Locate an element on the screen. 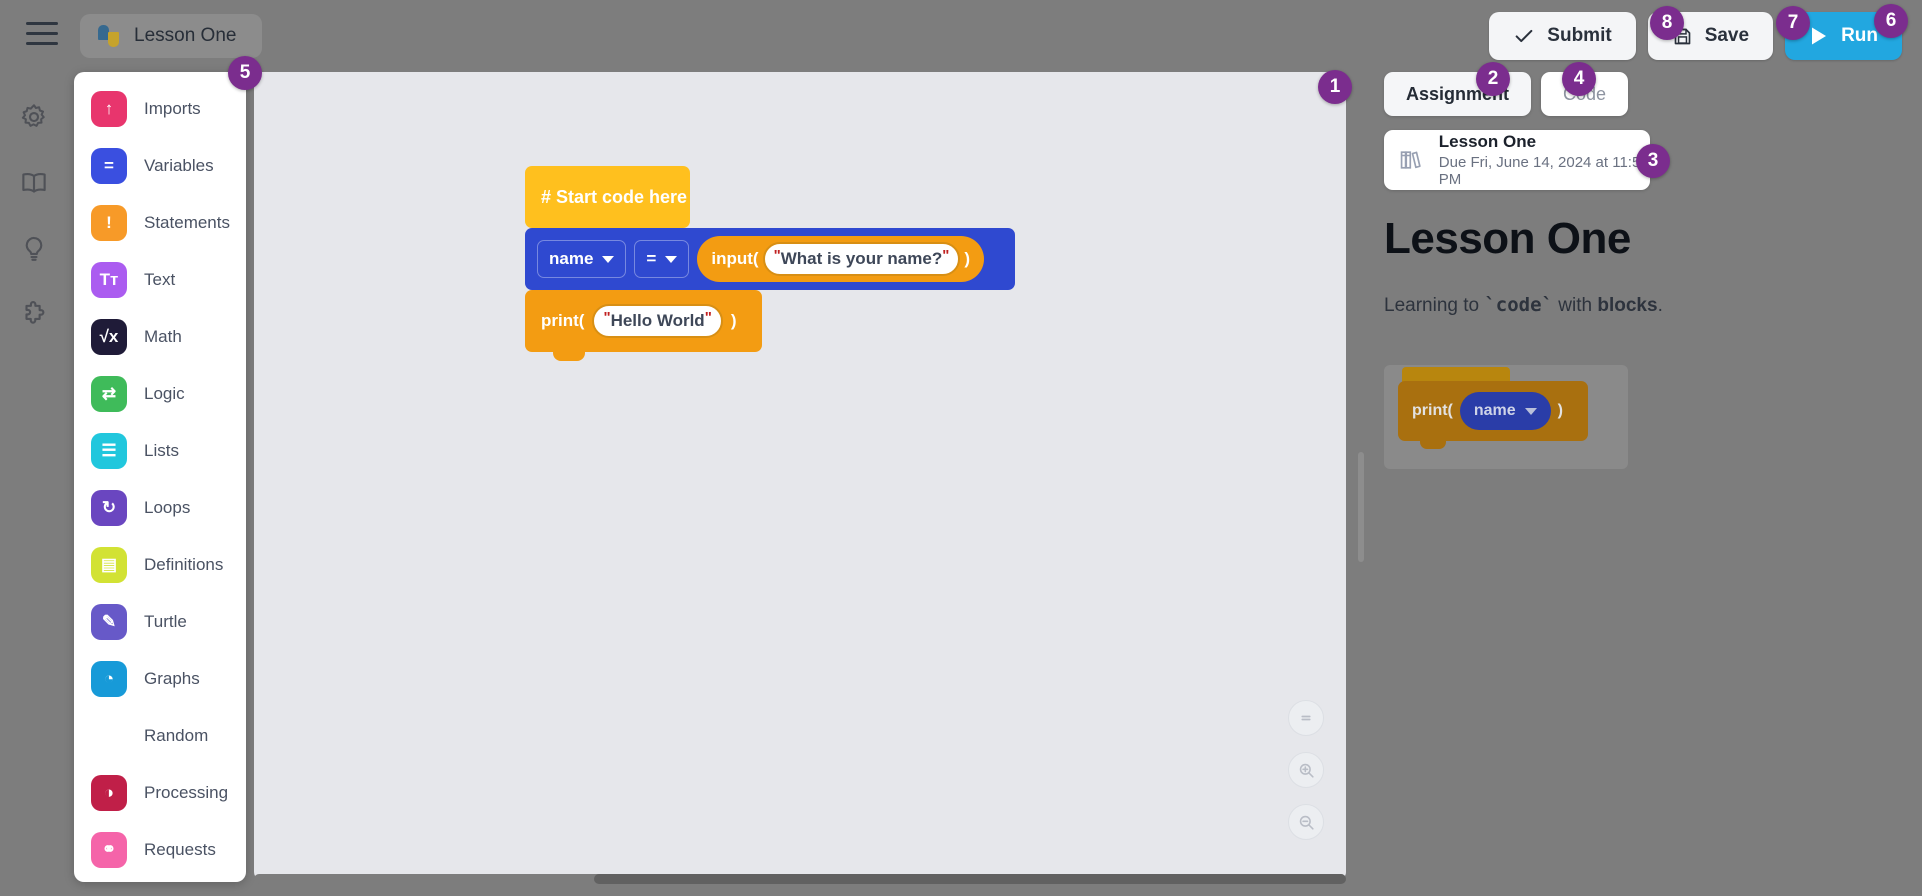 This screenshot has height=896, width=1922. palette-item-label: Text is located at coordinates (160, 279).